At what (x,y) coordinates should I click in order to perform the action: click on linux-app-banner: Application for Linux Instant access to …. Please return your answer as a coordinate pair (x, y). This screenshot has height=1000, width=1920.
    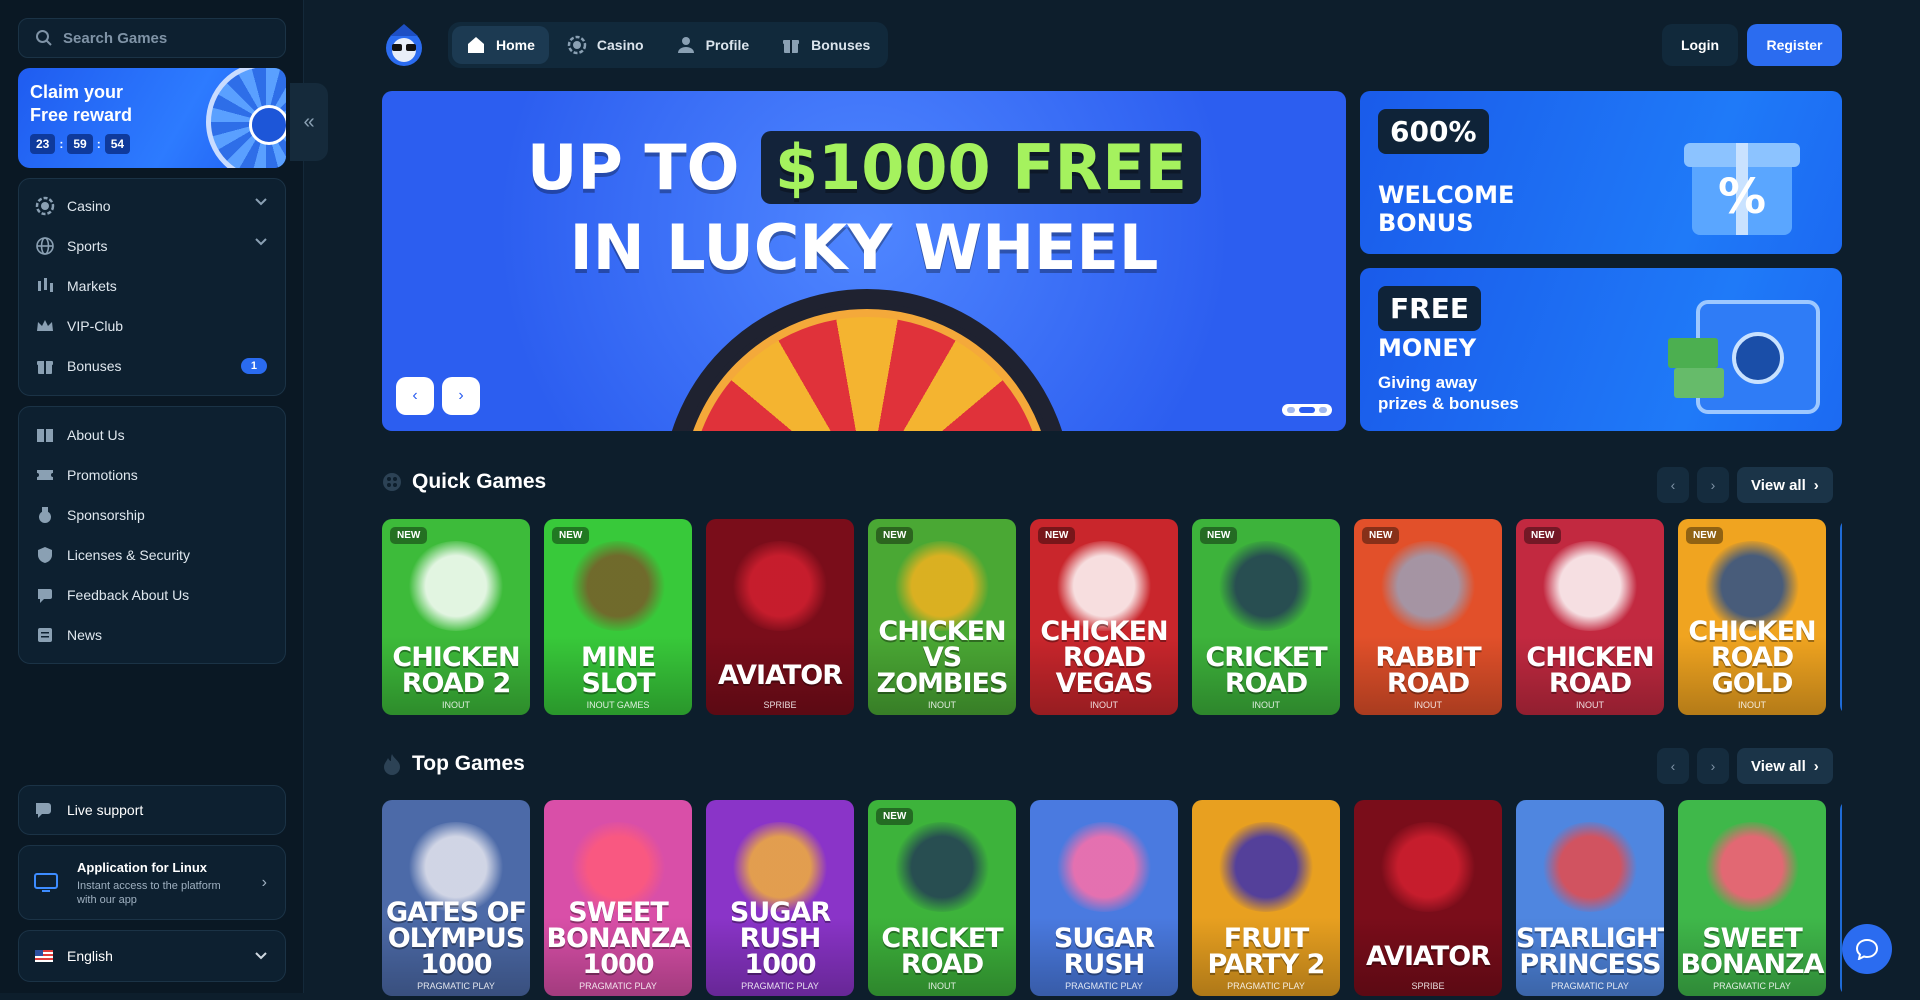
    Looking at the image, I should click on (152, 882).